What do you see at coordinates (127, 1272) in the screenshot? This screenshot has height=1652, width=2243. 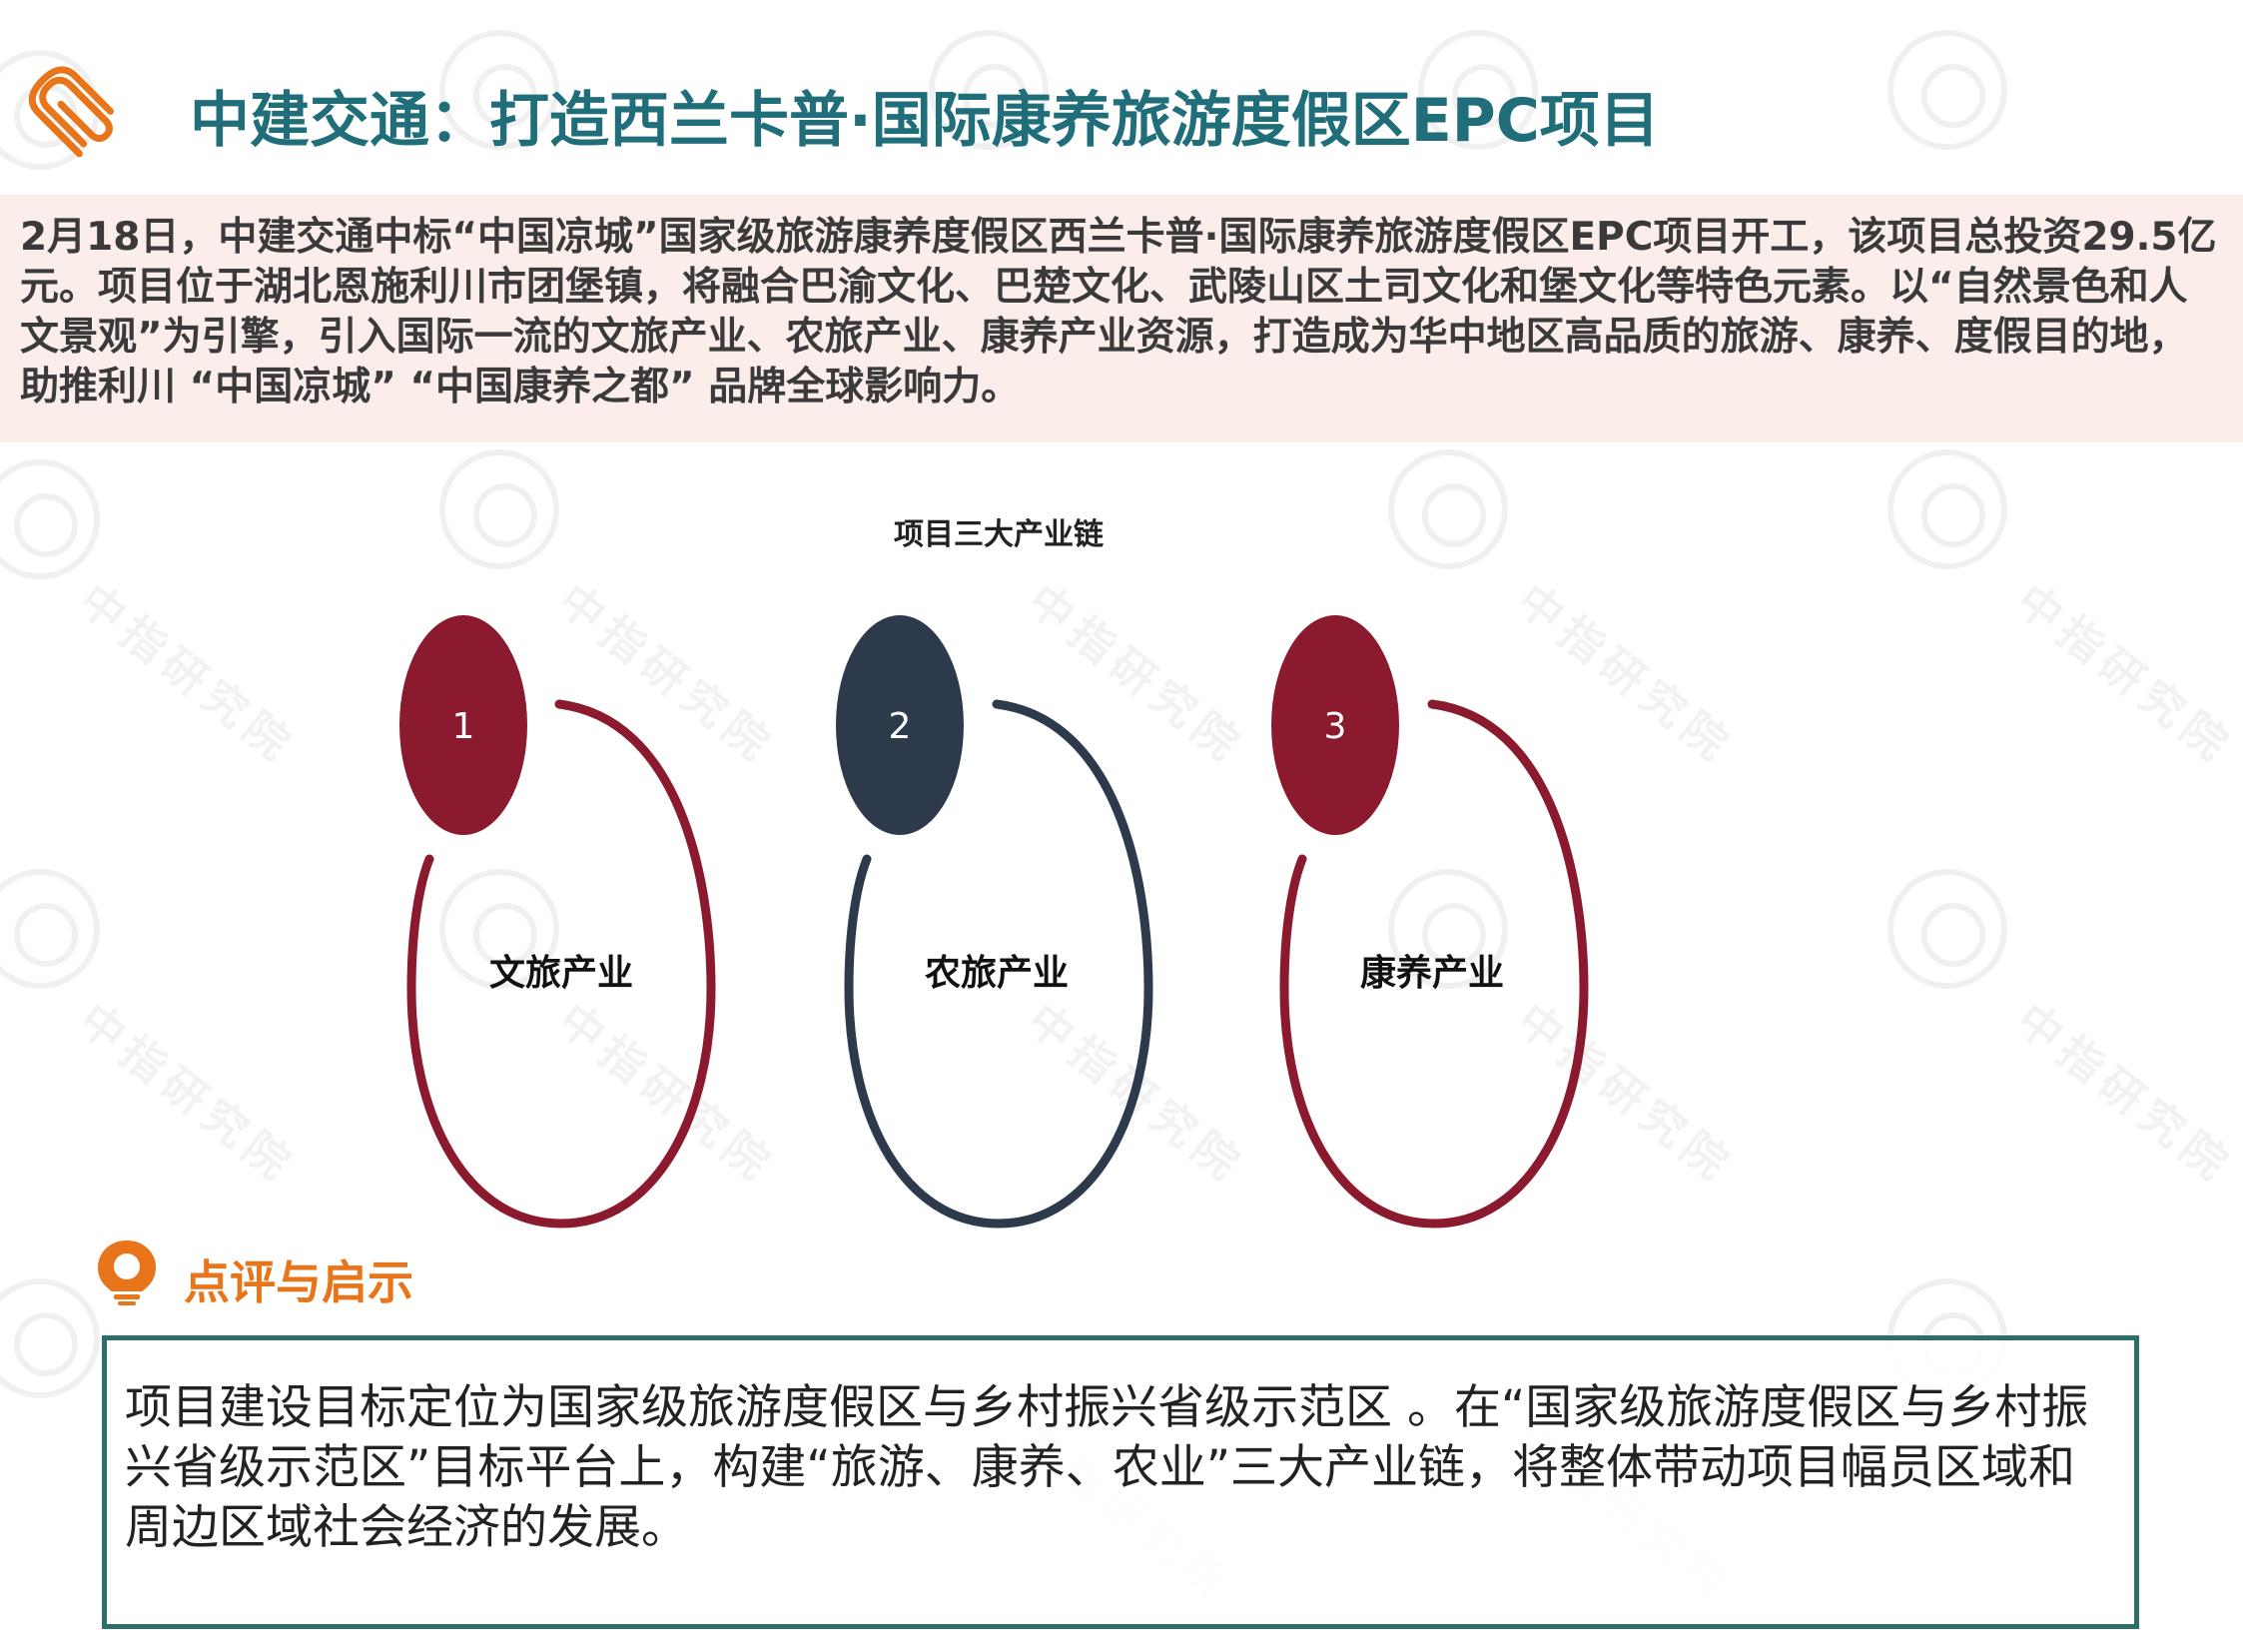 I see `lightbulb-icon` at bounding box center [127, 1272].